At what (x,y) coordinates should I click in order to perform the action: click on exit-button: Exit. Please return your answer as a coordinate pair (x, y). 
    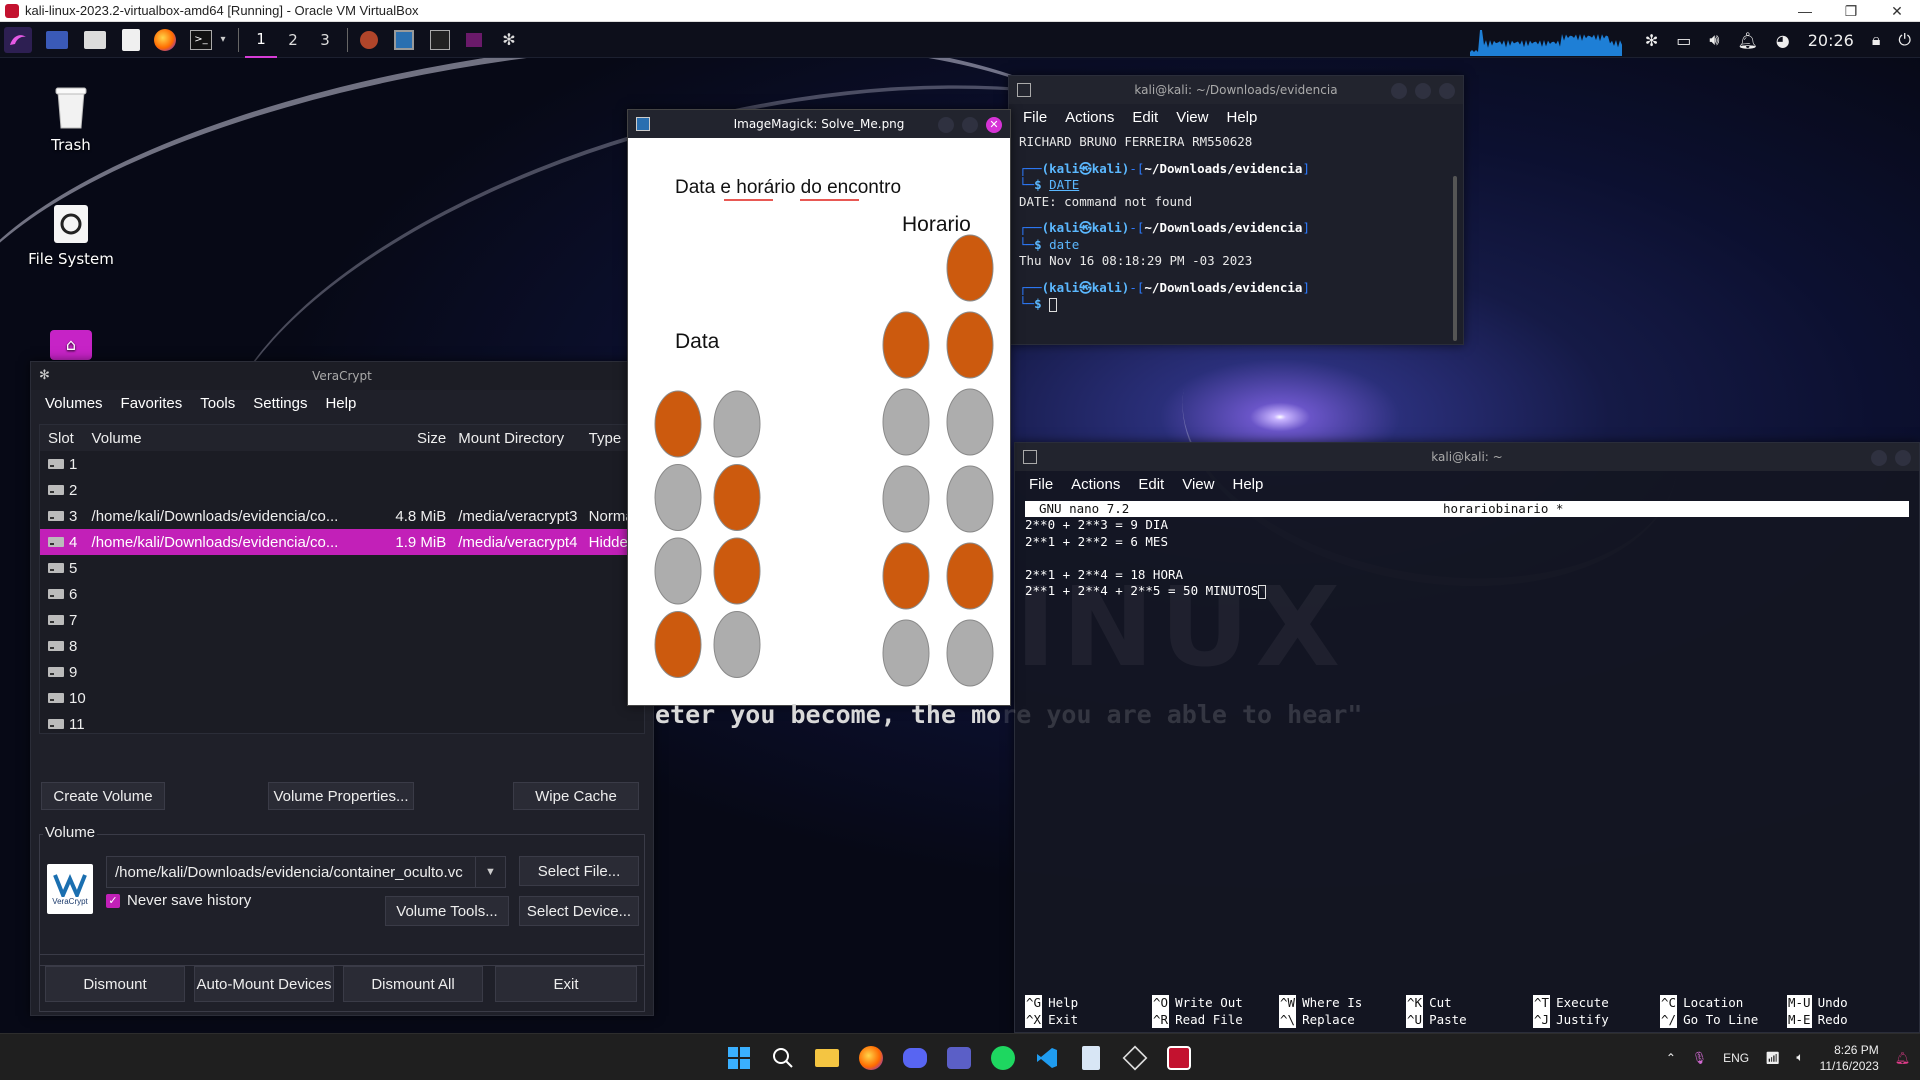
    Looking at the image, I should click on (566, 984).